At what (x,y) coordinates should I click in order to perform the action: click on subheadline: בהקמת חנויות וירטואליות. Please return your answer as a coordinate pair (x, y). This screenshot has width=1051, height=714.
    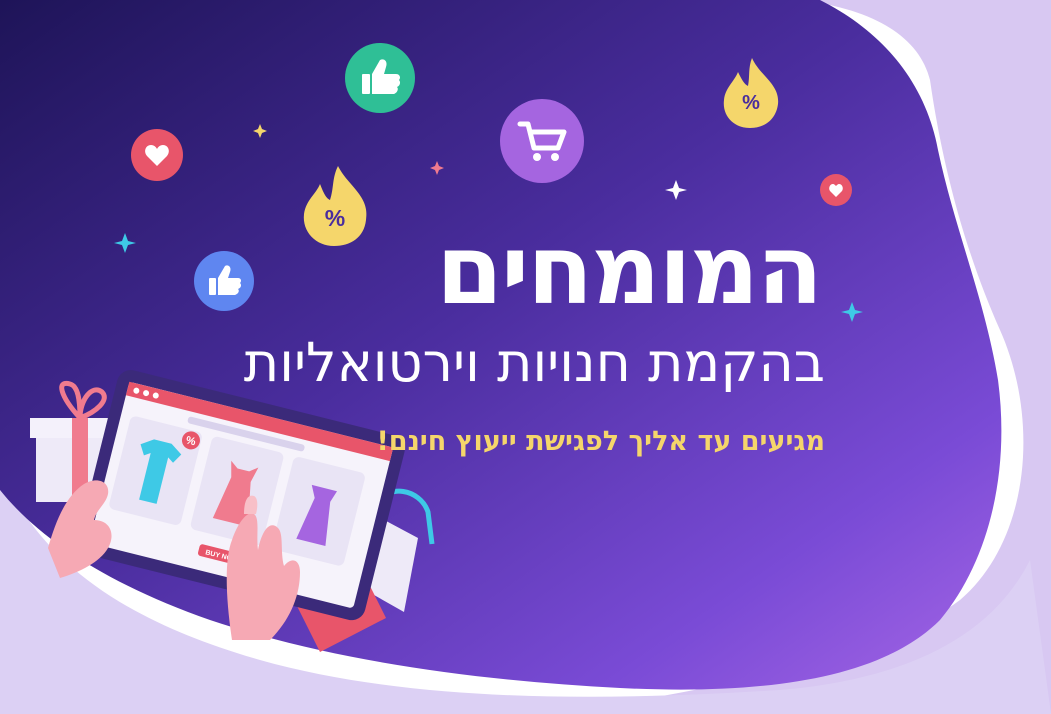
    Looking at the image, I should click on (534, 362).